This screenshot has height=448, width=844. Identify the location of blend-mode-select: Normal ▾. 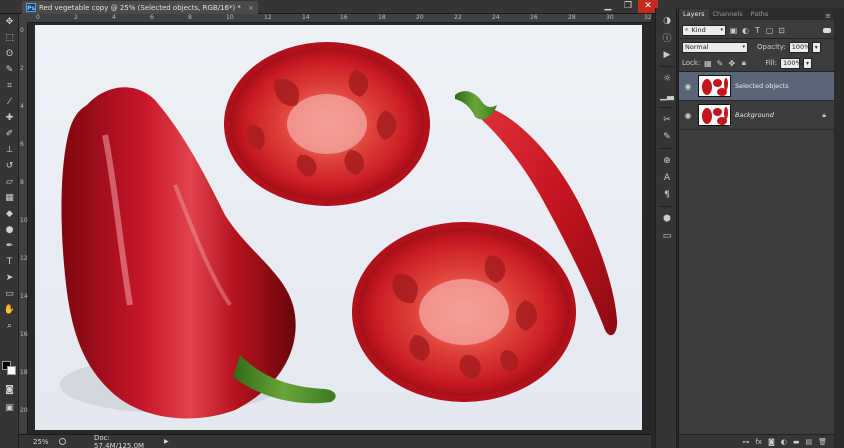
(715, 47).